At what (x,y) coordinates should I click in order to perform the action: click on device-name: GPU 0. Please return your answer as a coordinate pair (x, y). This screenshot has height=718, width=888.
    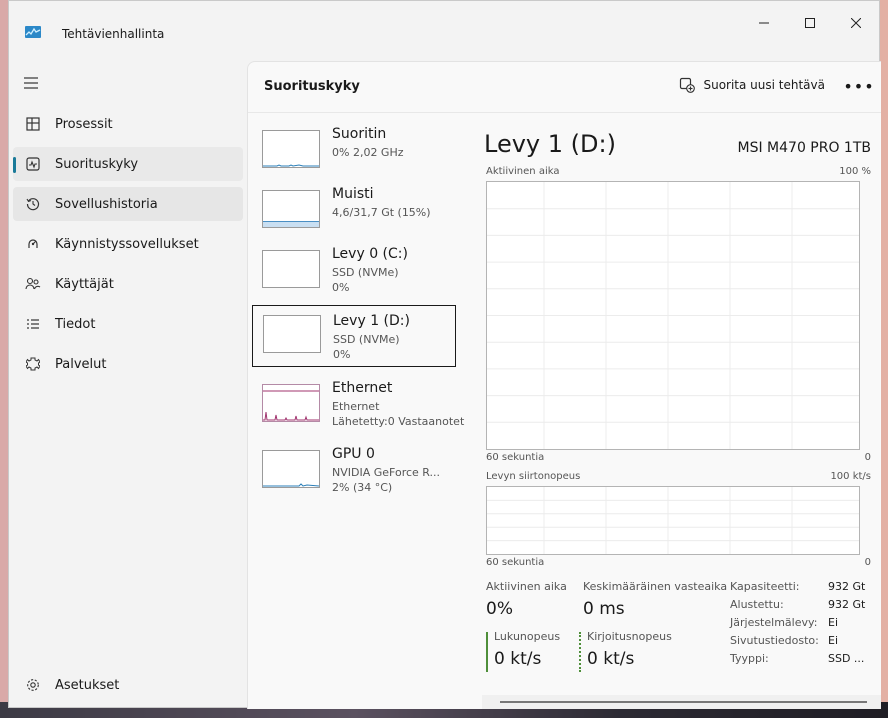
    Looking at the image, I should click on (353, 454).